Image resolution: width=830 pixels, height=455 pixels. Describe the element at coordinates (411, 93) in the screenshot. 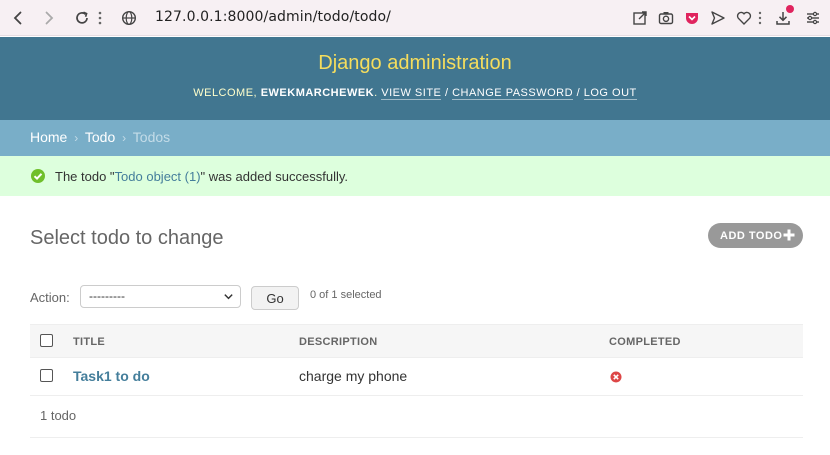

I see `view-site-link: View site` at that location.